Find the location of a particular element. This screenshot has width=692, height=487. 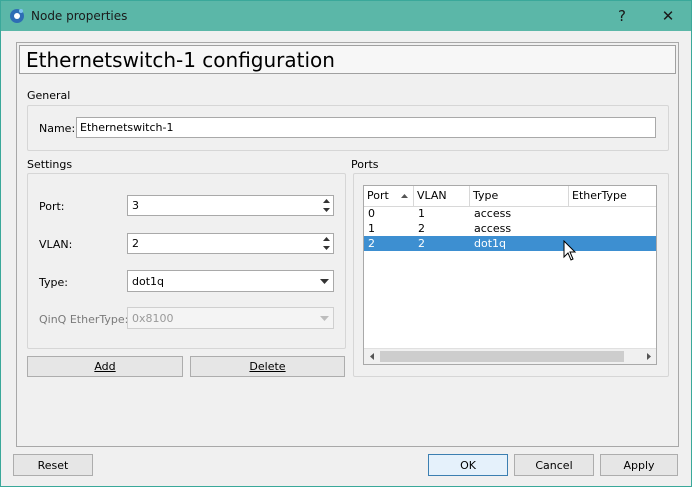

close-button: ✕ is located at coordinates (668, 16).